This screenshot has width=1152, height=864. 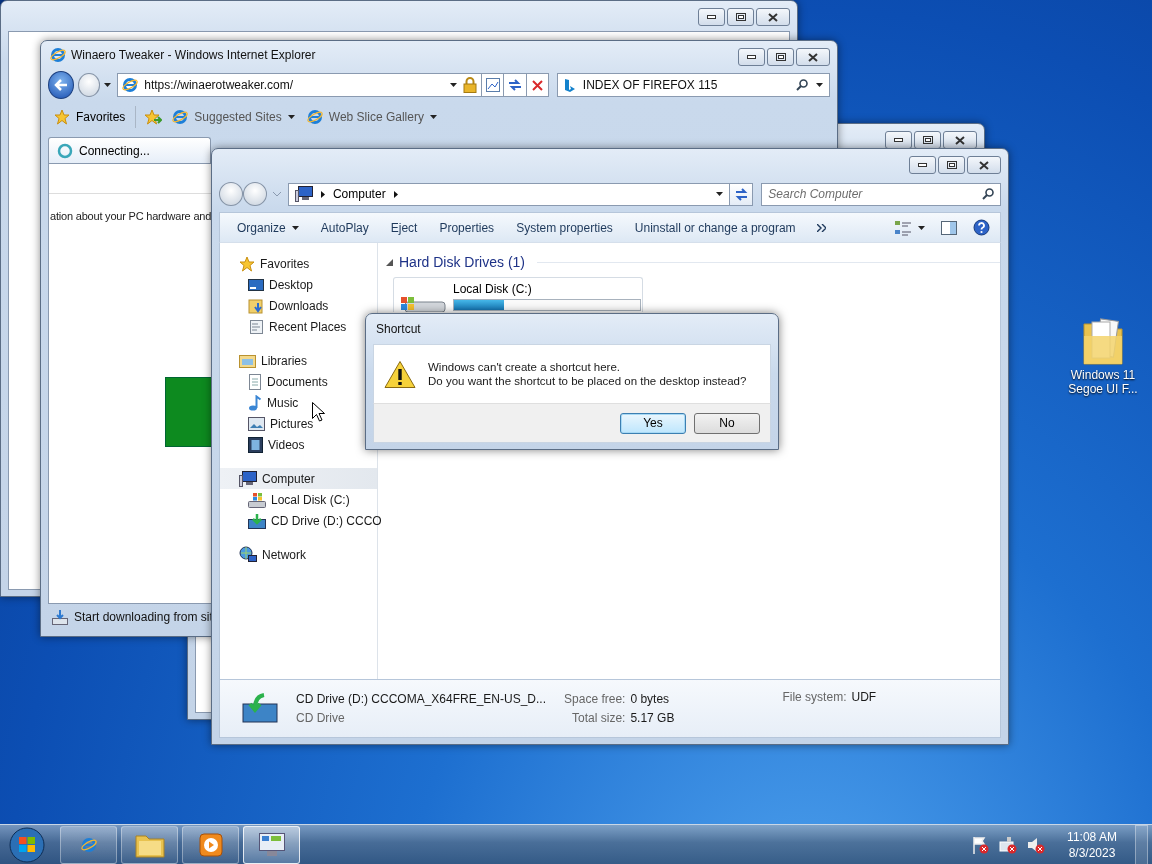 What do you see at coordinates (274, 381) in the screenshot?
I see `nav-item: Documents` at bounding box center [274, 381].